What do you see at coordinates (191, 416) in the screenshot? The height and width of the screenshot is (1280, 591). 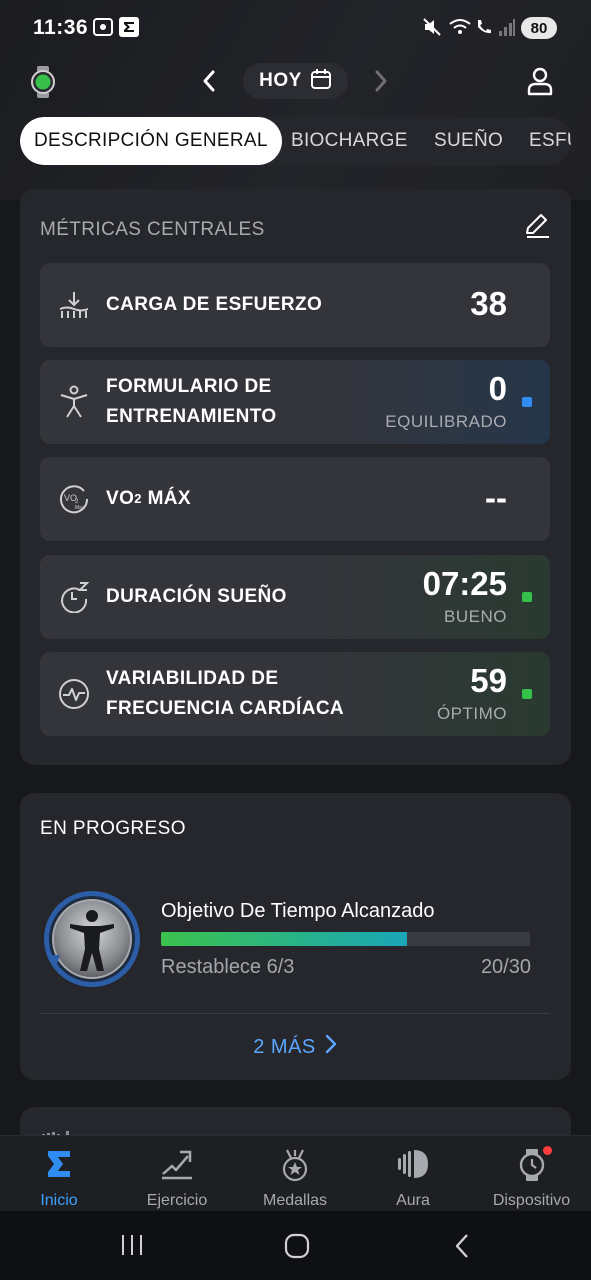 I see `metric-label-line2: ENTRENAMIENTO` at bounding box center [191, 416].